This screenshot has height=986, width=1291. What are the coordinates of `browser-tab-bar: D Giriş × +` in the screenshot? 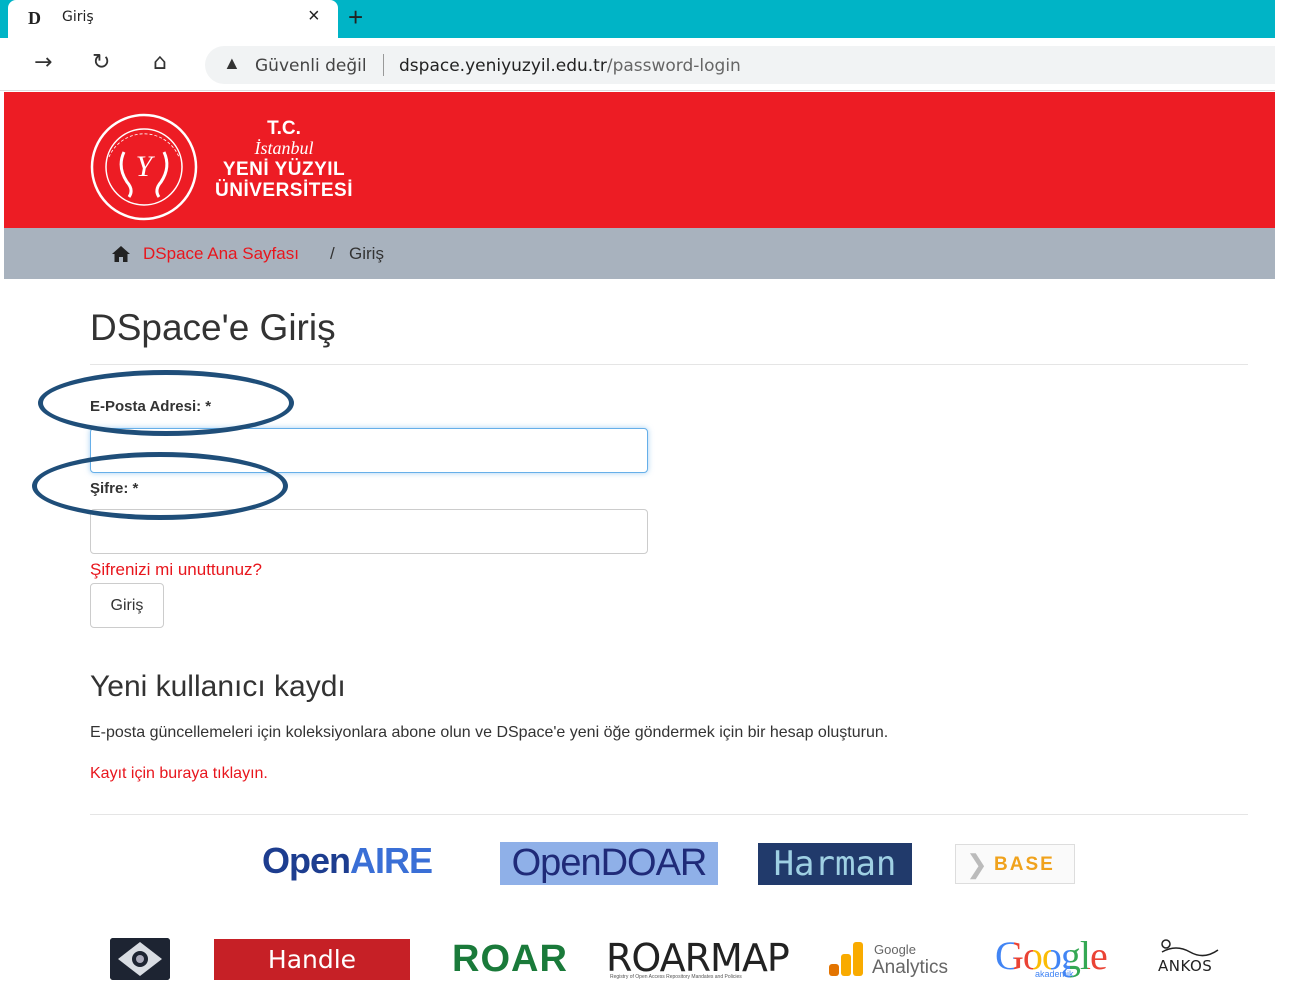 It's located at (637, 19).